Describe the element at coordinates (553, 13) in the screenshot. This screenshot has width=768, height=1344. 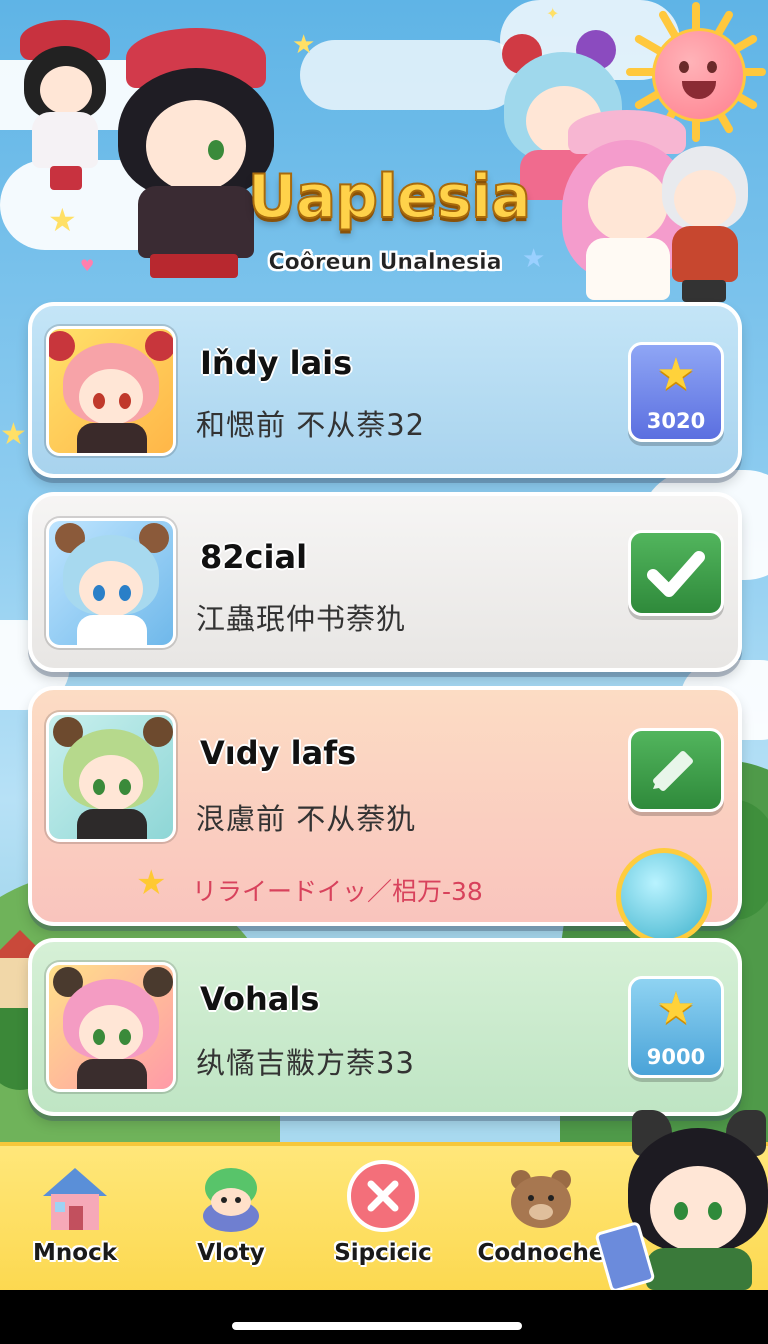
I see `star-sparkle: ✦` at that location.